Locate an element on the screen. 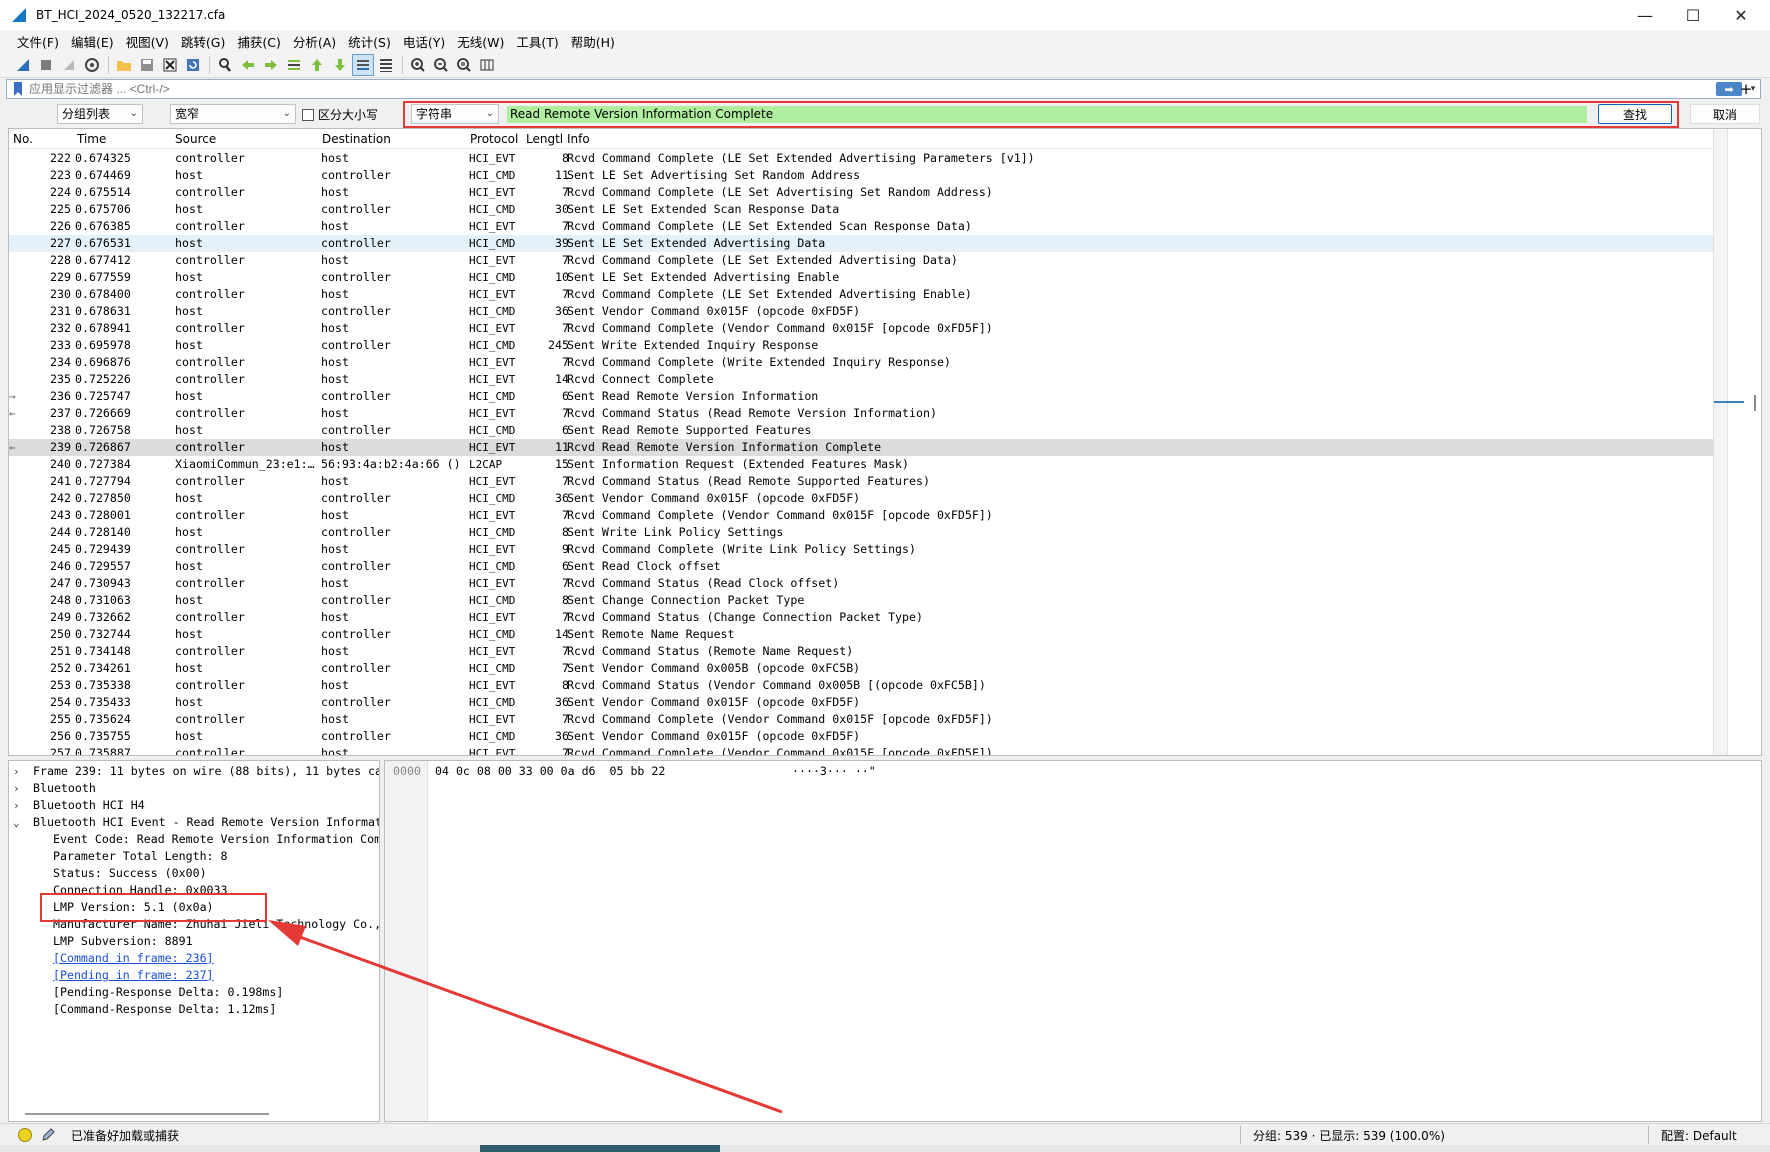 Image resolution: width=1770 pixels, height=1152 pixels. checkbox-box is located at coordinates (308, 114).